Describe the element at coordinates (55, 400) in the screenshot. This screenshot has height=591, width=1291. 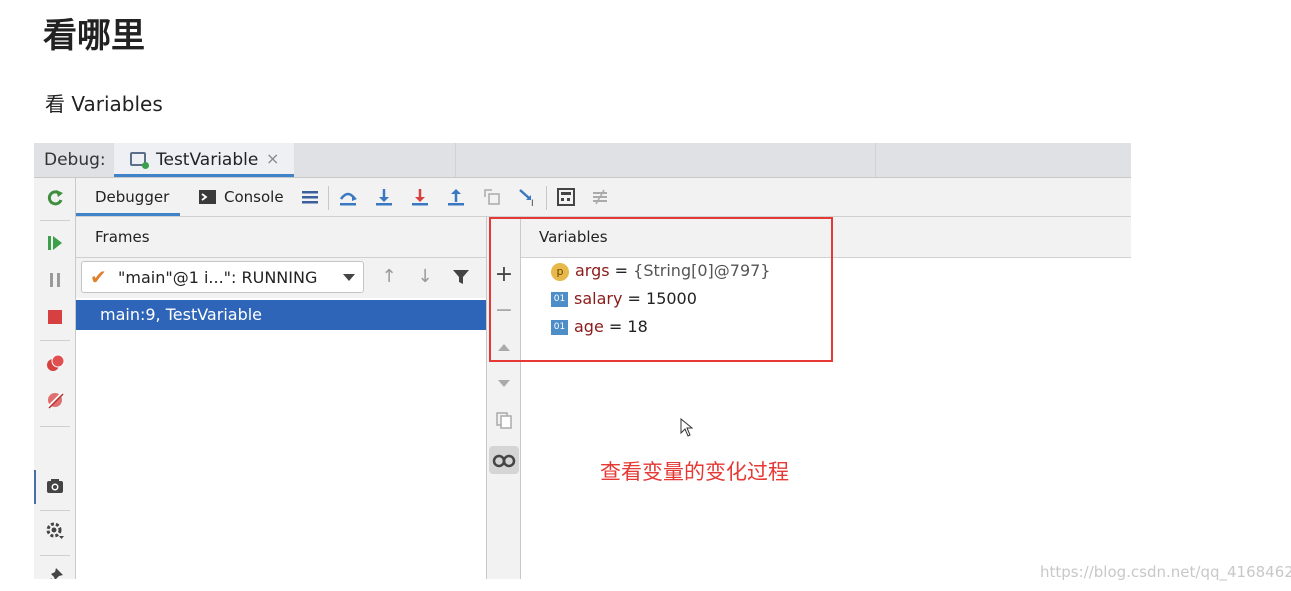
I see `mute-breakpoints-icon` at that location.